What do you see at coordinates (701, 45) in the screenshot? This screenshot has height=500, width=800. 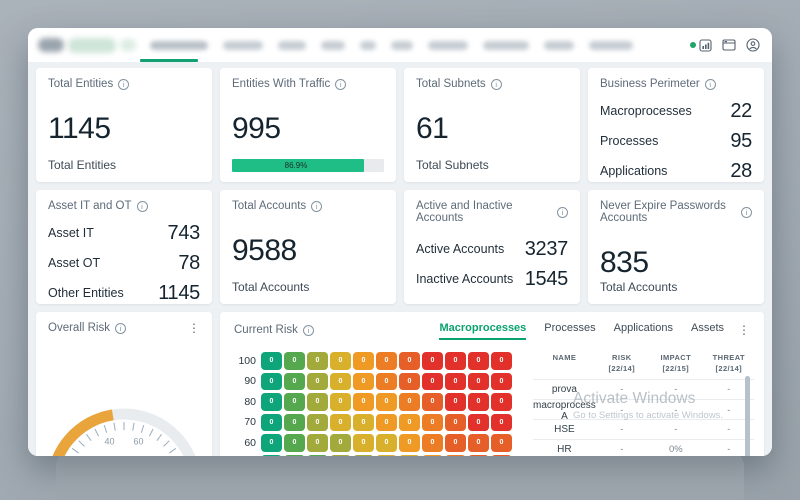 I see `status-online-icon` at bounding box center [701, 45].